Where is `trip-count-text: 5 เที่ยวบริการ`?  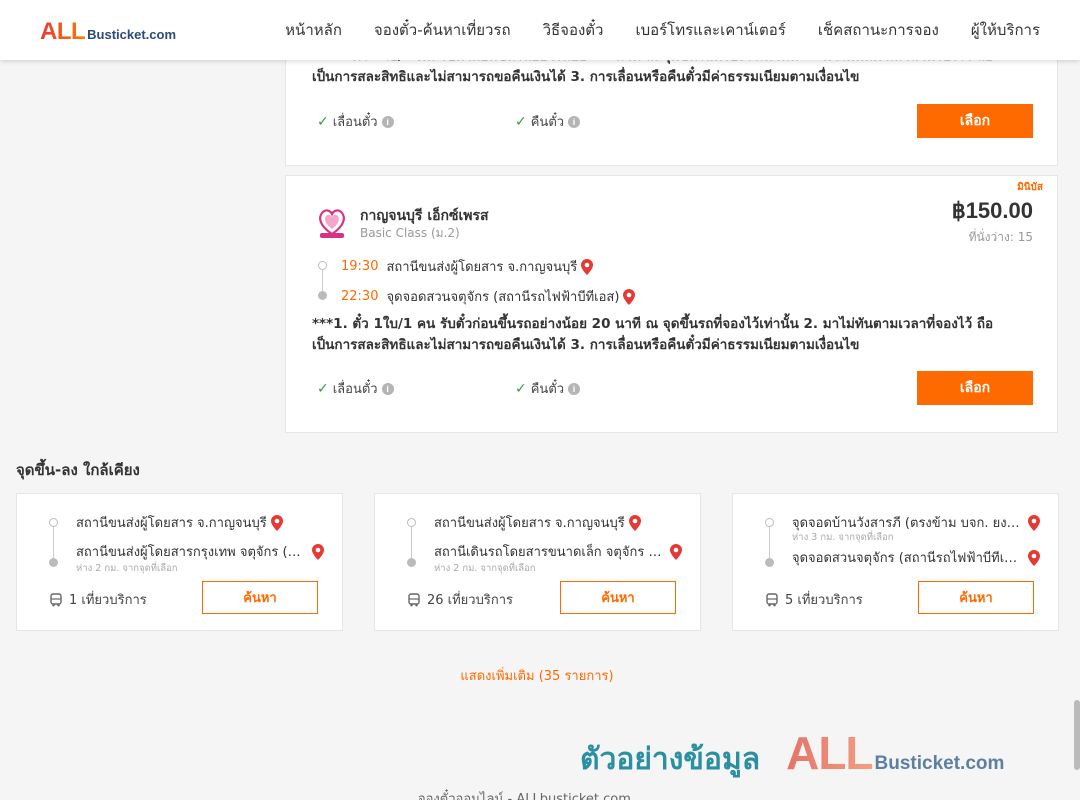 trip-count-text: 5 เที่ยวบริการ is located at coordinates (824, 600).